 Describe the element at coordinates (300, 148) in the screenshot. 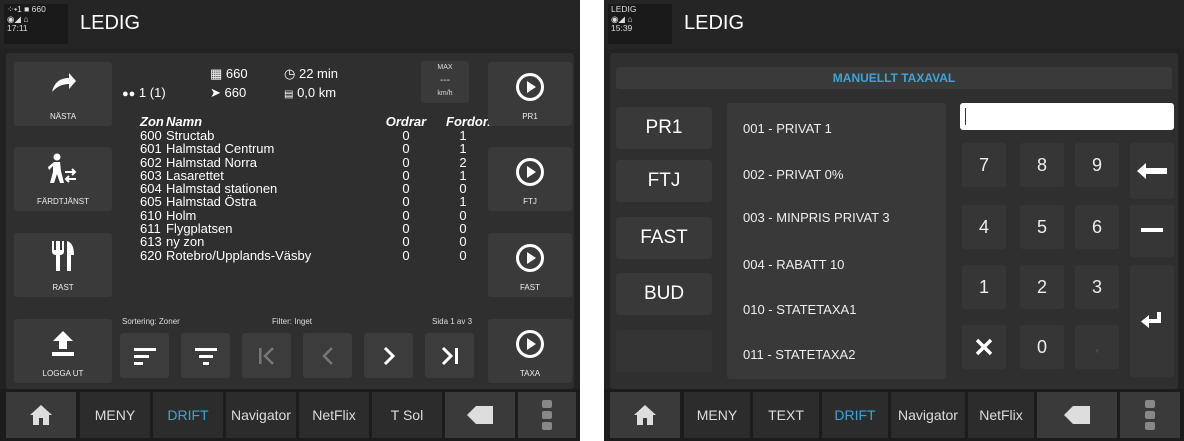

I see `table-row: 601 Halmstad Centrum 0 1` at that location.